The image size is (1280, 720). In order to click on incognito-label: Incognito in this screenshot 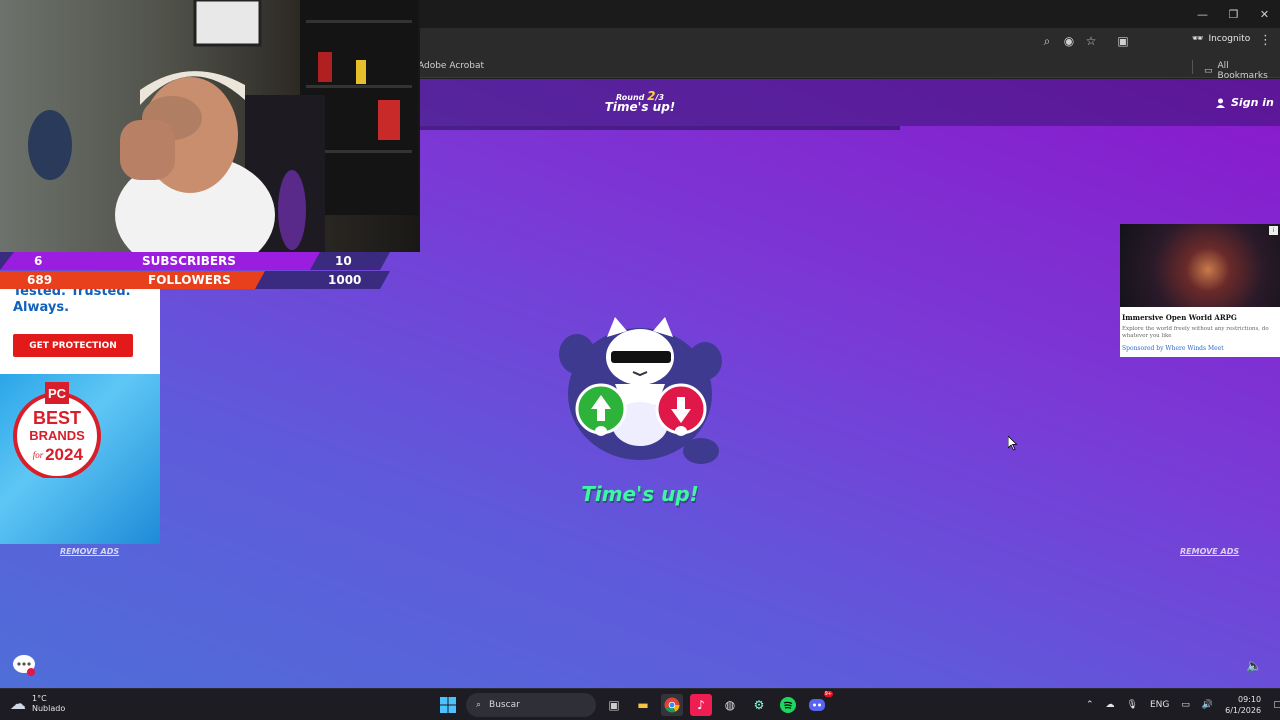, I will do `click(1229, 39)`.